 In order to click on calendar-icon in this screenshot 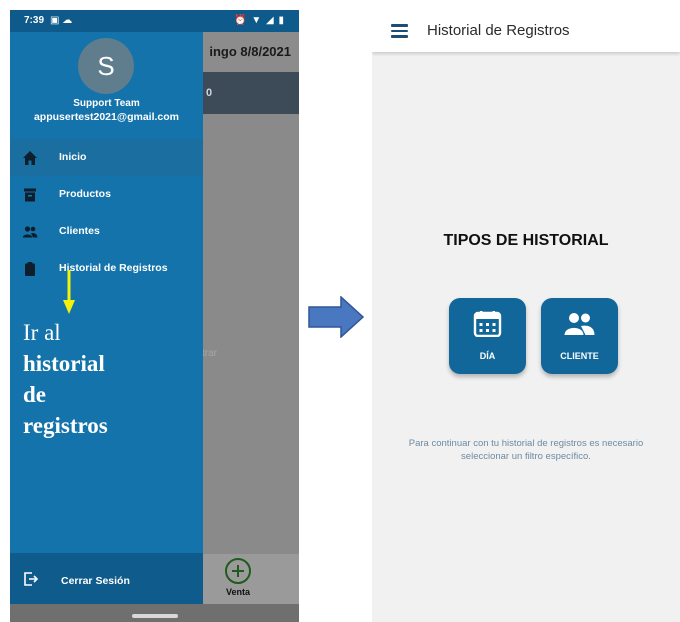, I will do `click(487, 324)`.